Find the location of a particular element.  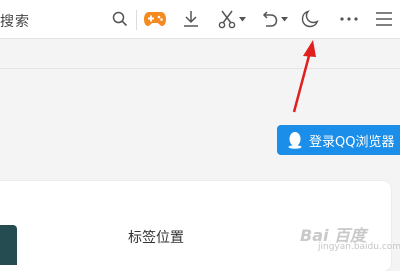

more-button is located at coordinates (349, 19).